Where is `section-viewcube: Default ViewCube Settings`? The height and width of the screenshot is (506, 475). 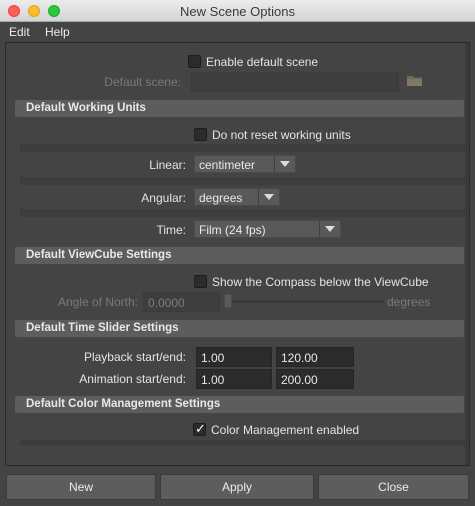 section-viewcube: Default ViewCube Settings is located at coordinates (239, 255).